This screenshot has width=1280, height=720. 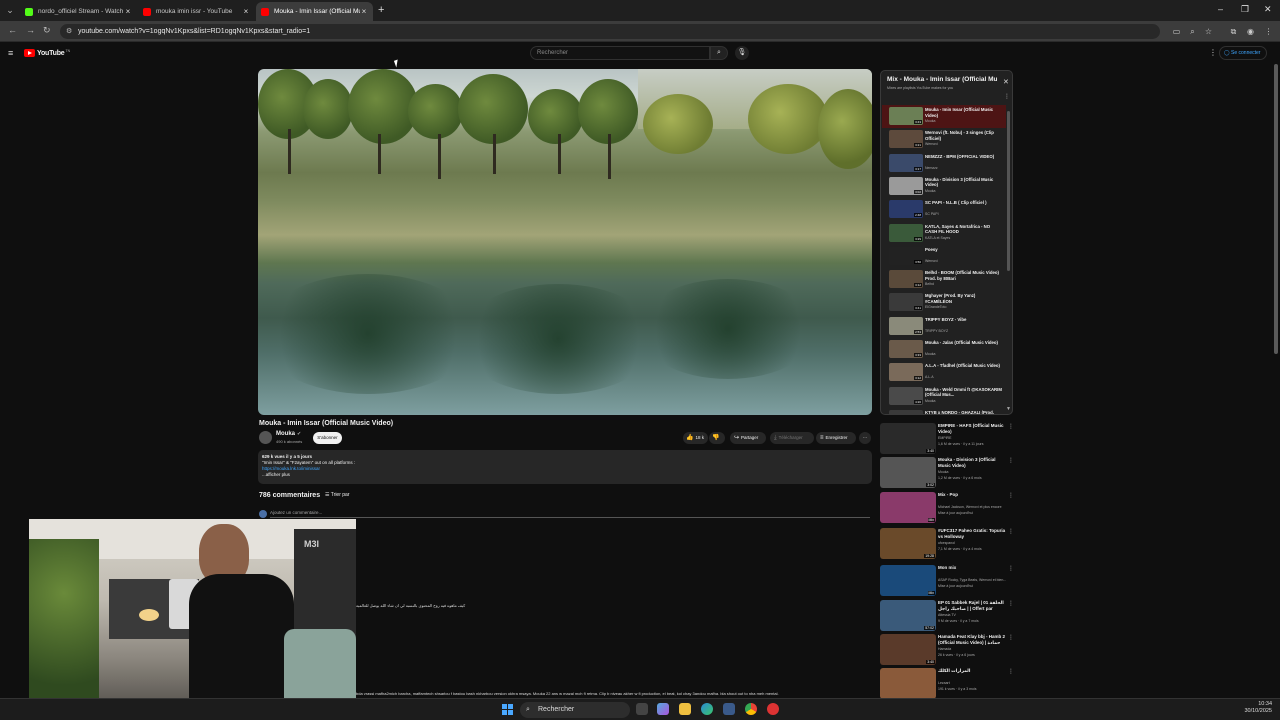 I want to click on chrome-icon, so click(x=751, y=709).